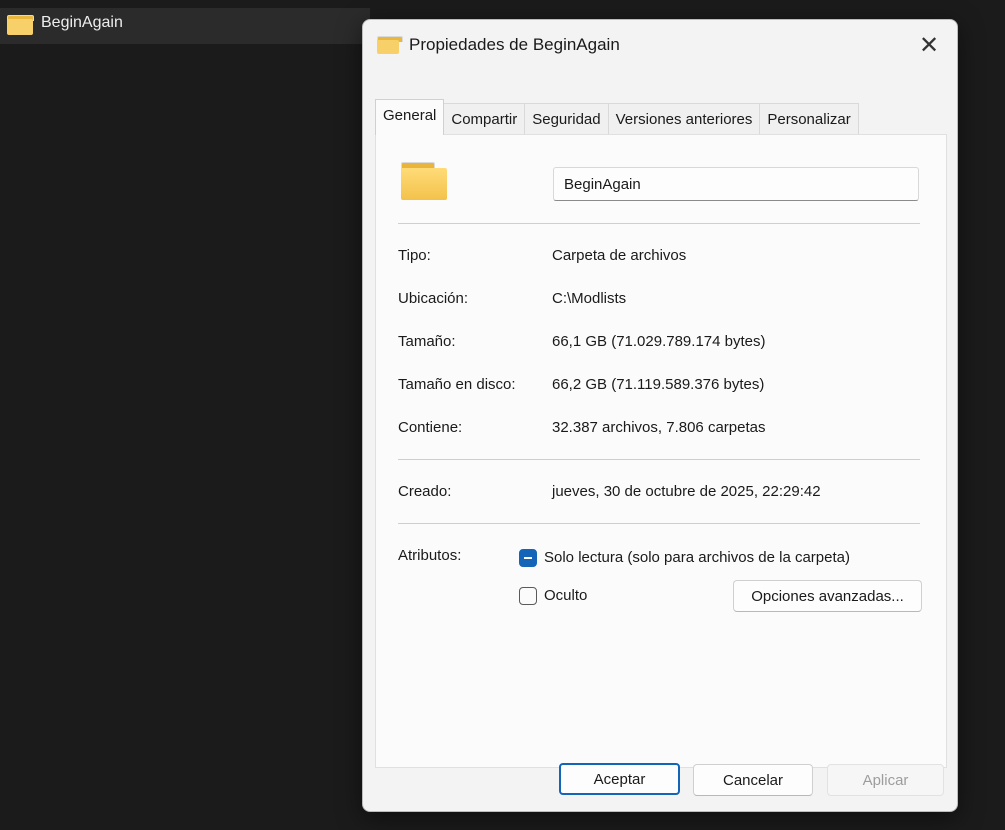  I want to click on explorer-item-row: BeginAgain, so click(185, 26).